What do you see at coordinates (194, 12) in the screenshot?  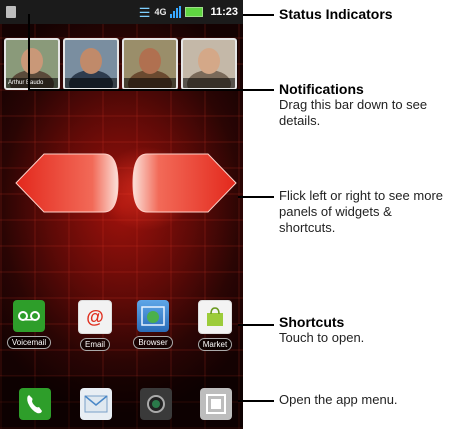 I see `battery-icon` at bounding box center [194, 12].